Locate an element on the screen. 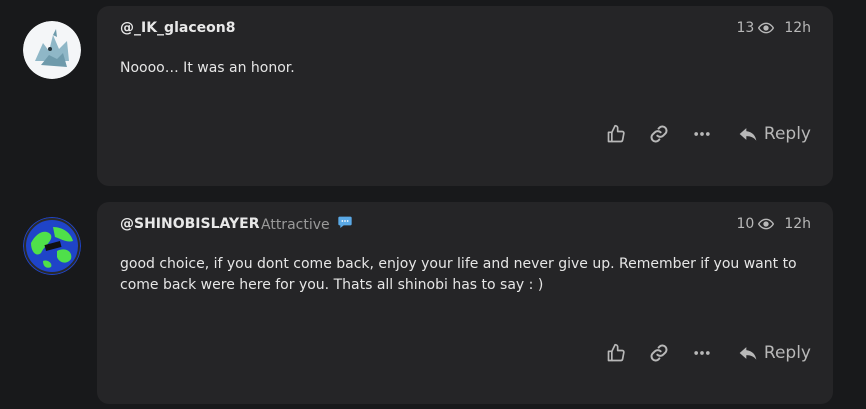  speech-bubble-icon is located at coordinates (345, 222).